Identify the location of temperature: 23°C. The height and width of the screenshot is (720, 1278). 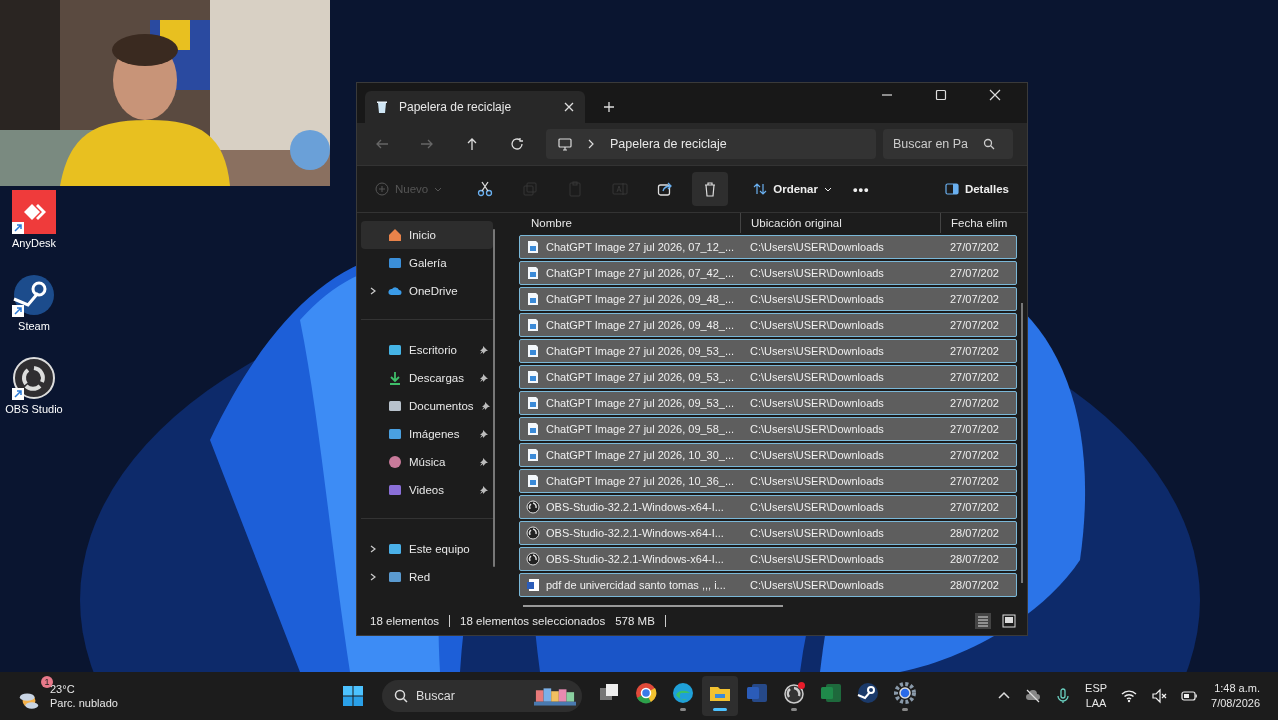
(84, 689).